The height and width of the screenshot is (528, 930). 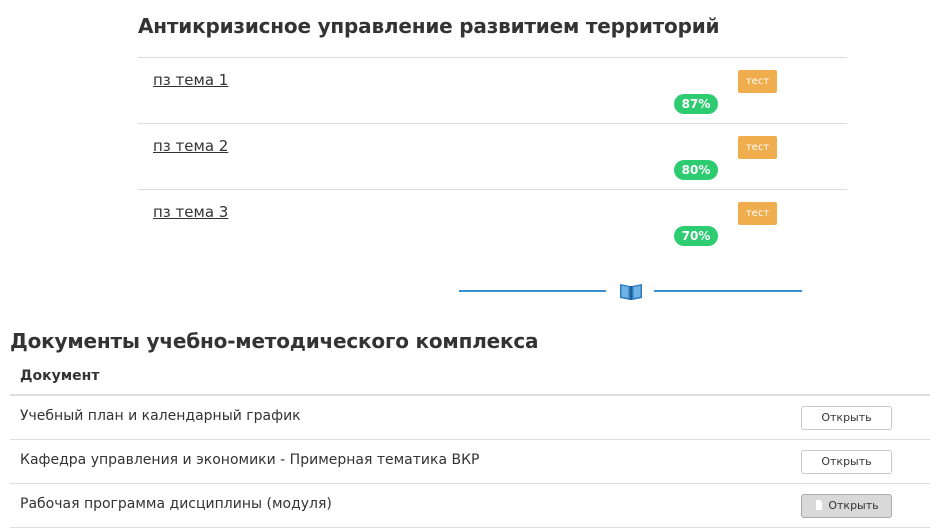 I want to click on score-badge: 70%, so click(x=696, y=236).